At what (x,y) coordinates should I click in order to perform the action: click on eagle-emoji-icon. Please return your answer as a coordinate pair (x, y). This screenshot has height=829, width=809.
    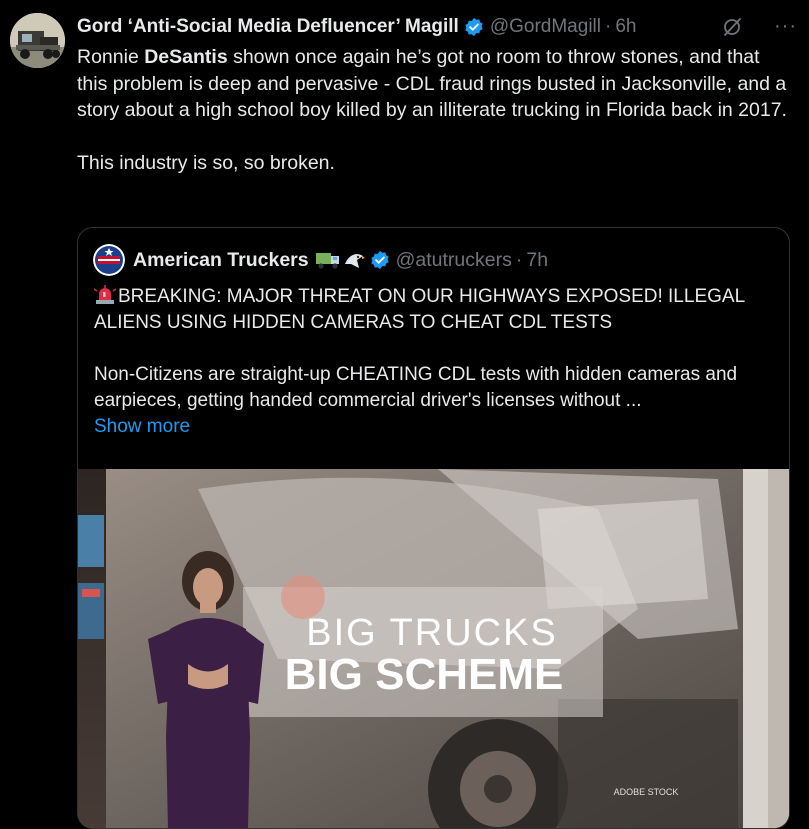
    Looking at the image, I should click on (354, 261).